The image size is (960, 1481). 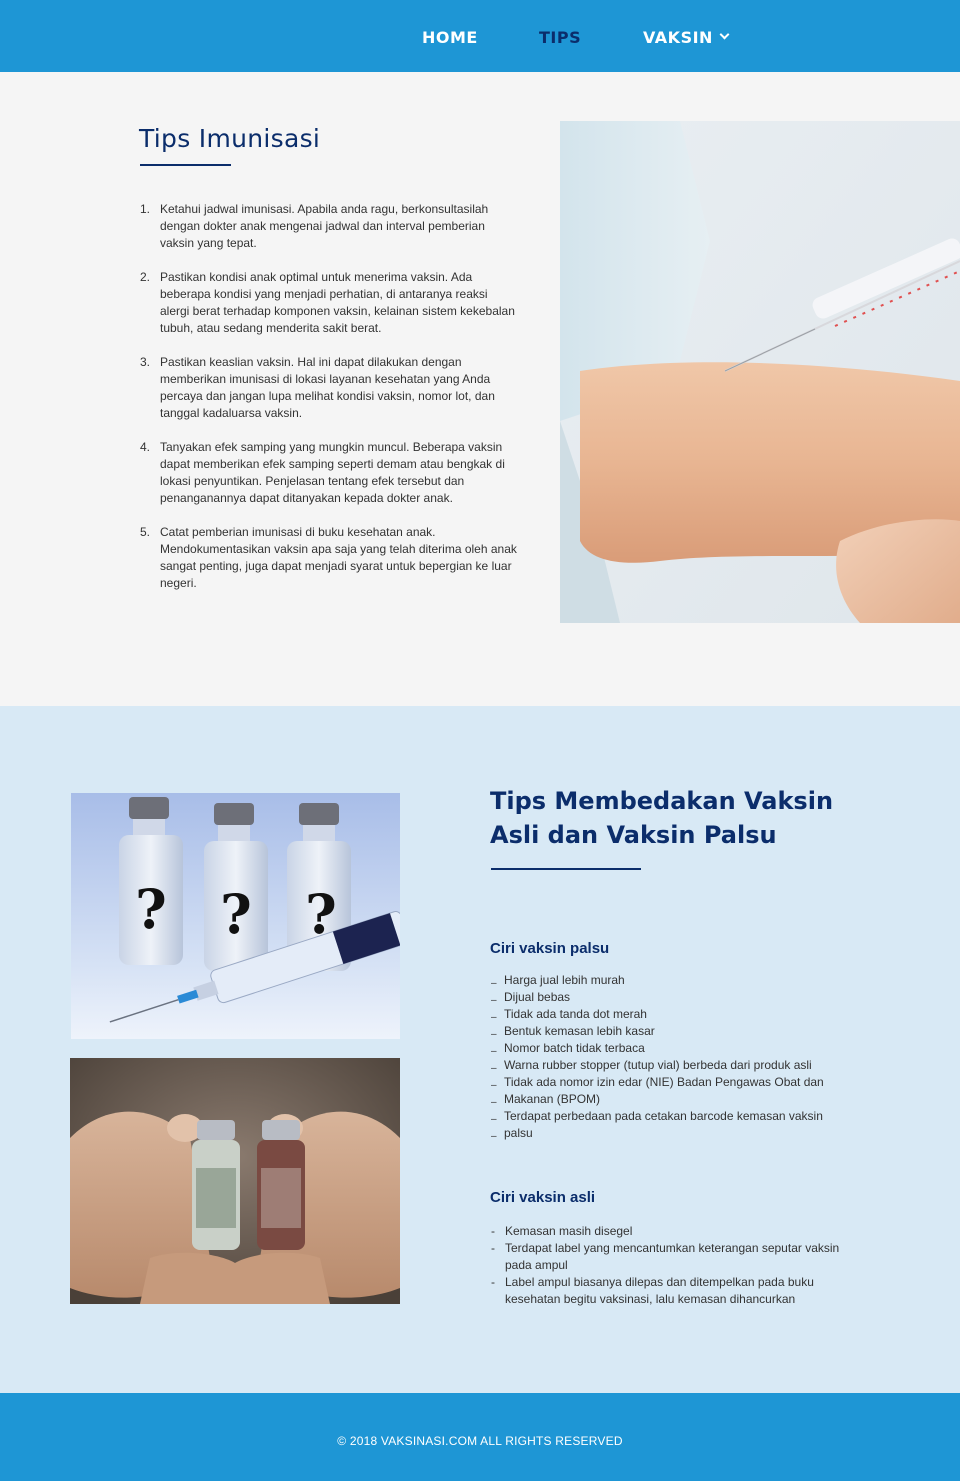 What do you see at coordinates (546, 1100) in the screenshot?
I see `list-item: – Makanan (BPOM)` at bounding box center [546, 1100].